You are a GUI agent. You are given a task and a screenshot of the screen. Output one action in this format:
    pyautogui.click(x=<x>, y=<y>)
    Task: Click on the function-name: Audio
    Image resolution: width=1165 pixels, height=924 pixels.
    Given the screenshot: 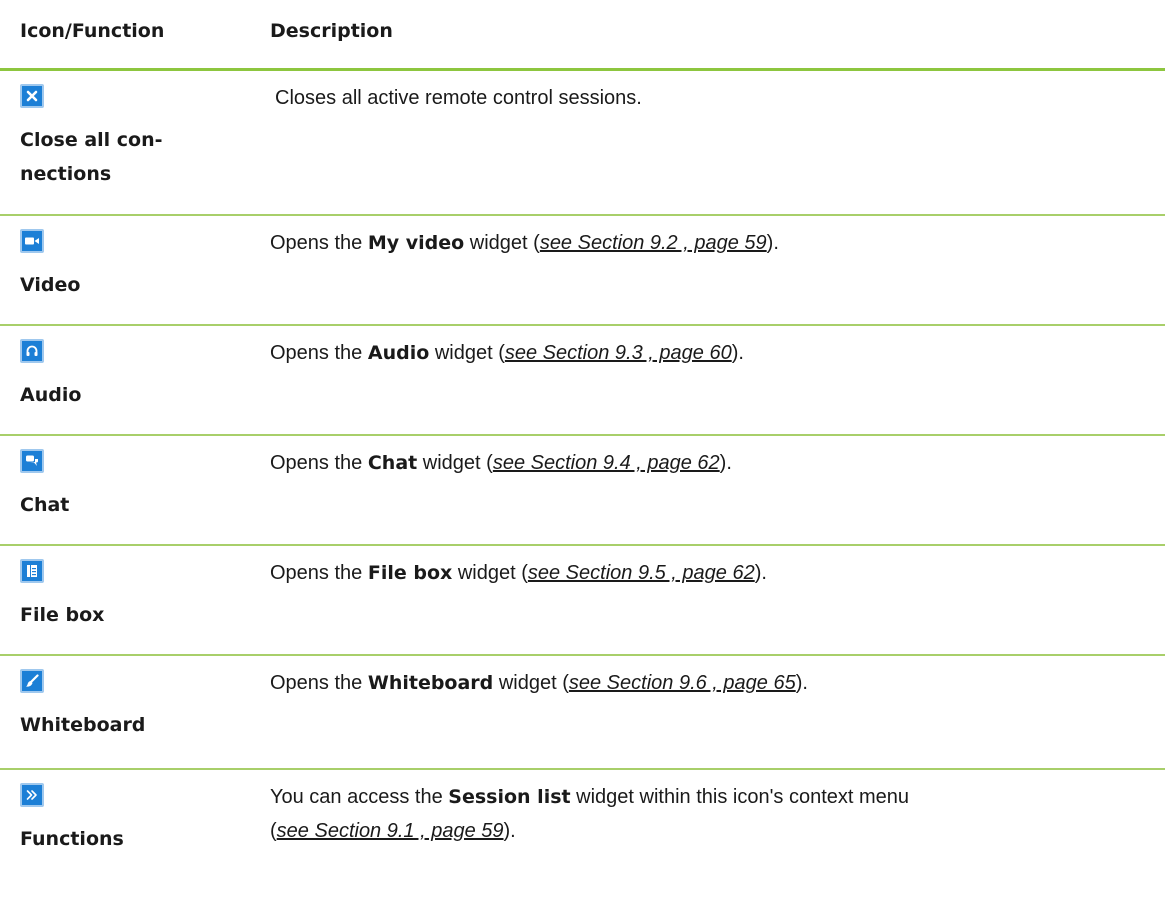 What is the action you would take?
    pyautogui.click(x=51, y=395)
    